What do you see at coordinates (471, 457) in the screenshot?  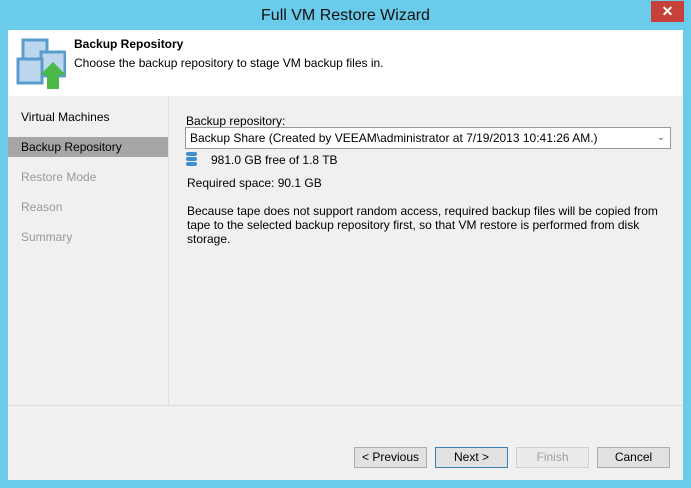 I see `next-button: Next >` at bounding box center [471, 457].